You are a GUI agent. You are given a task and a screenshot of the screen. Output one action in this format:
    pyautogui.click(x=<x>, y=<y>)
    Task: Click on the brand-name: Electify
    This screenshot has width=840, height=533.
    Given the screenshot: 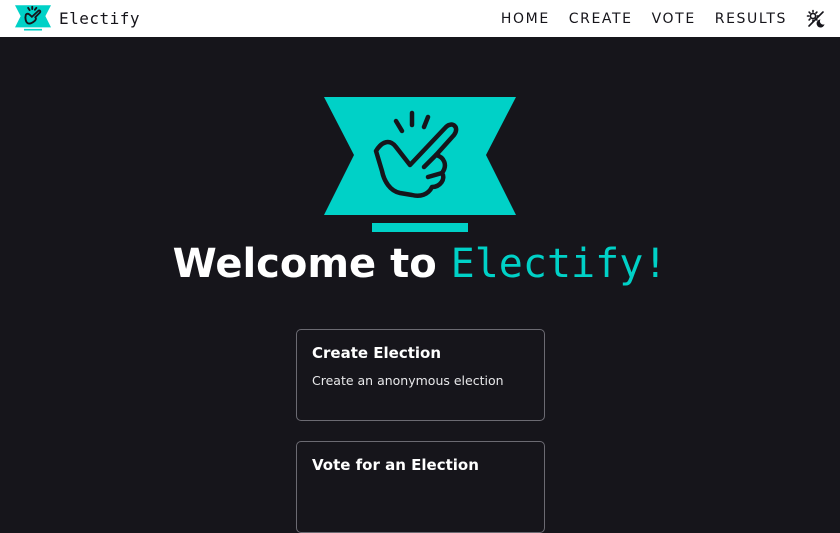 What is the action you would take?
    pyautogui.click(x=100, y=18)
    